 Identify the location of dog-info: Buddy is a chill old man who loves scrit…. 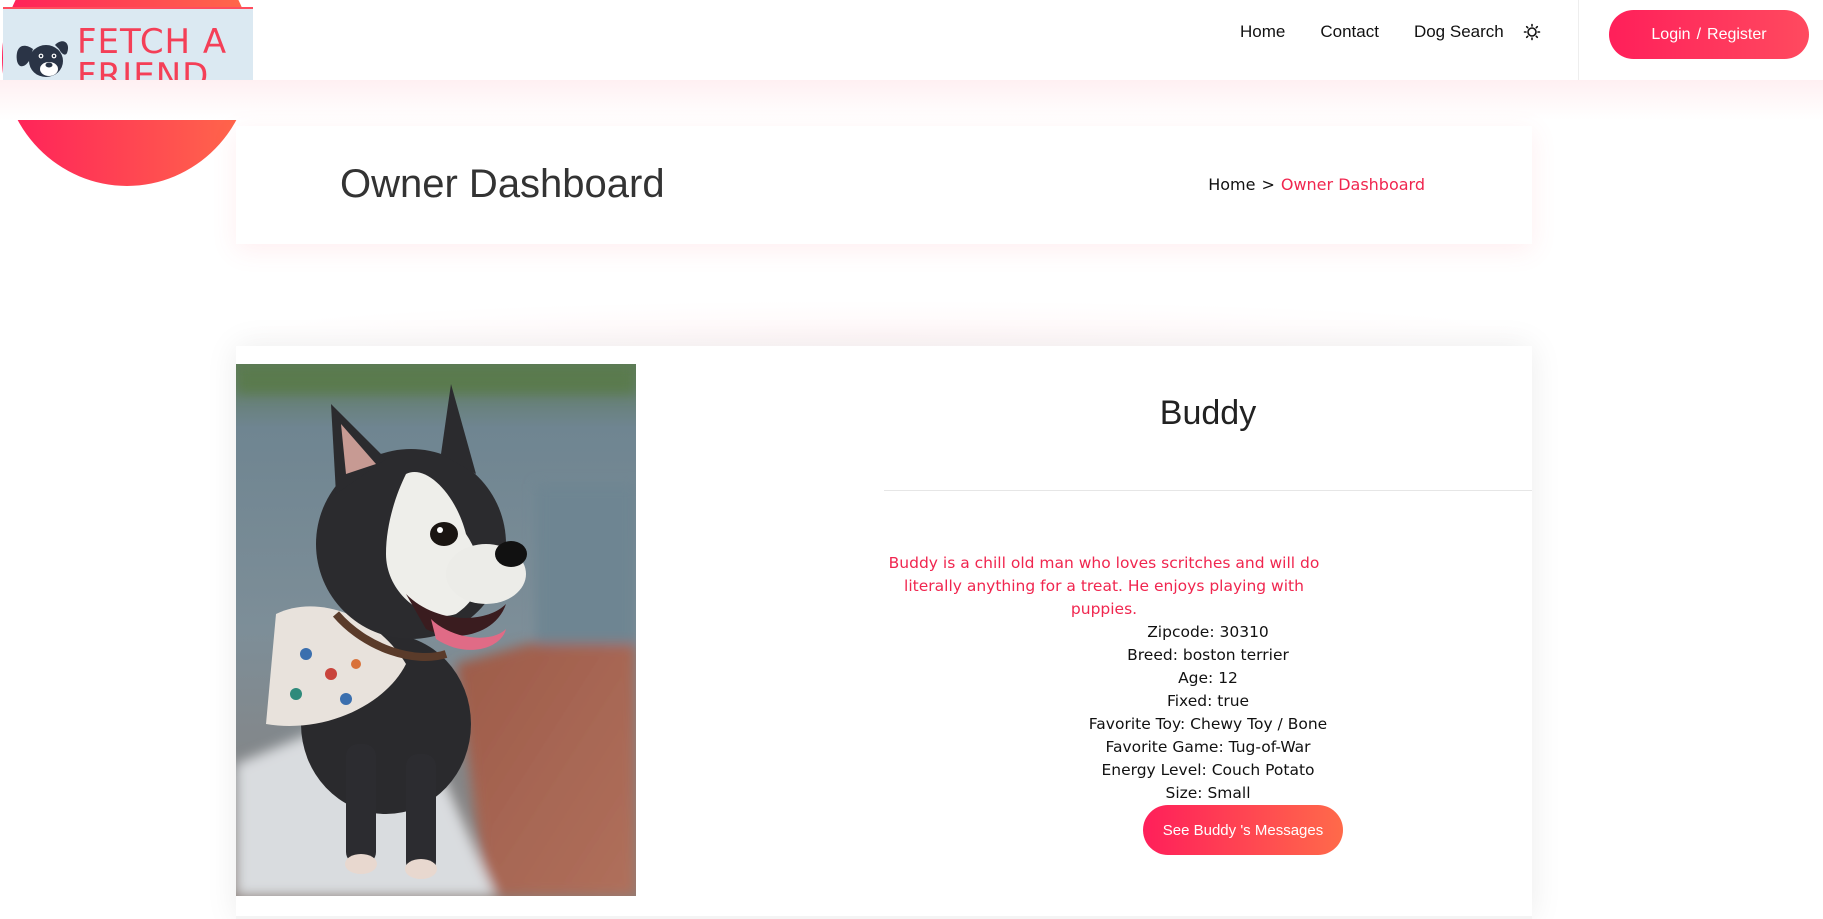
(1208, 678).